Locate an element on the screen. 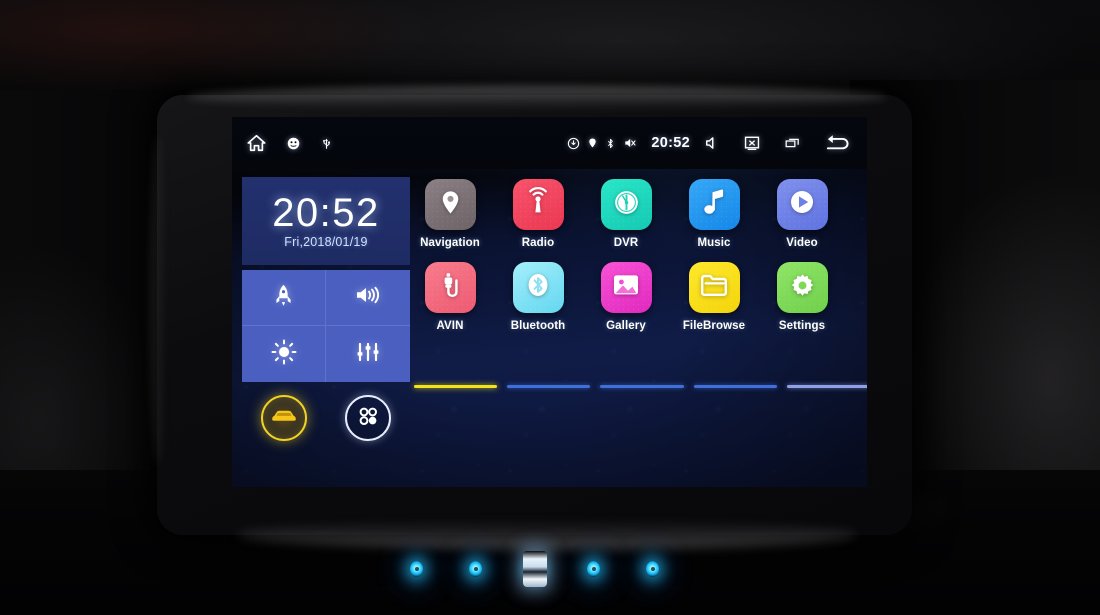 Image resolution: width=1100 pixels, height=615 pixels. face-notification-icon is located at coordinates (293, 143).